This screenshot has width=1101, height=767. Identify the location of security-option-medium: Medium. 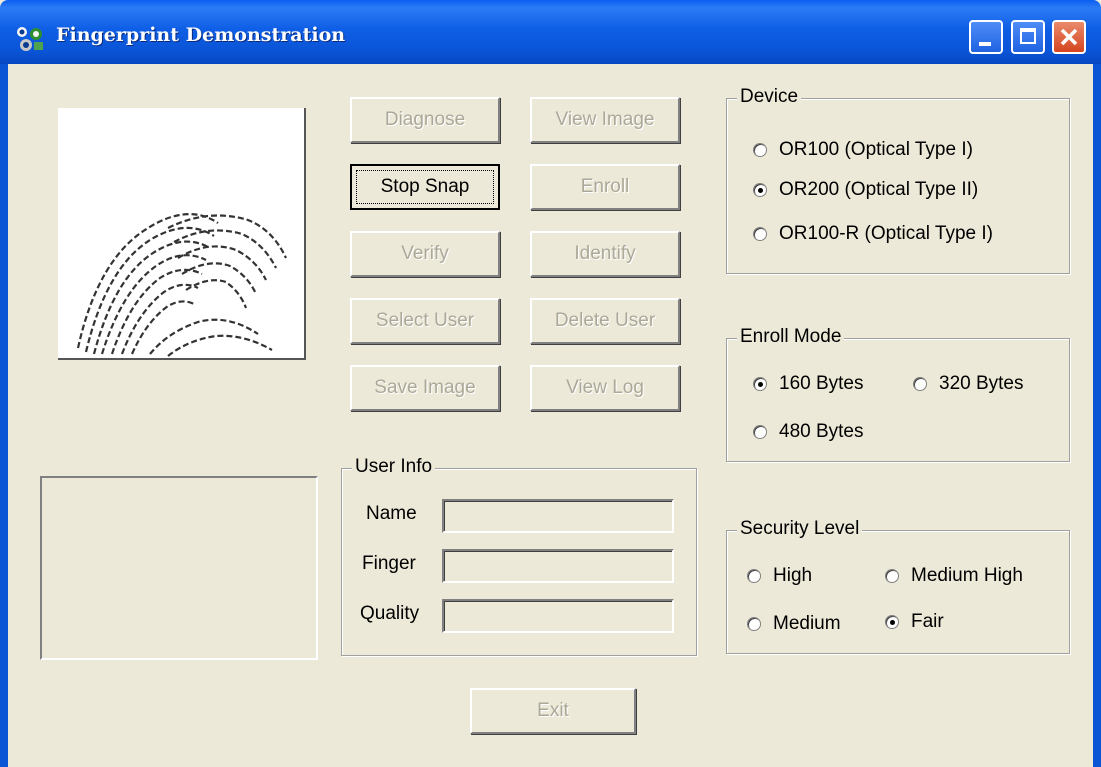
(794, 624).